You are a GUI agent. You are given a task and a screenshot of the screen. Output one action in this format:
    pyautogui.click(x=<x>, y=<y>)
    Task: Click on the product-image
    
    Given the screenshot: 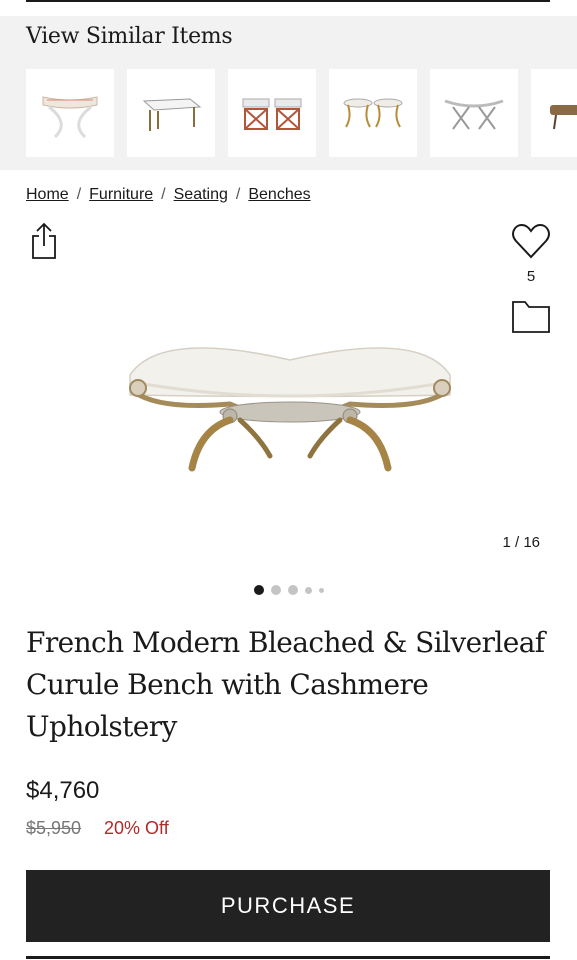 What is the action you would take?
    pyautogui.click(x=290, y=402)
    